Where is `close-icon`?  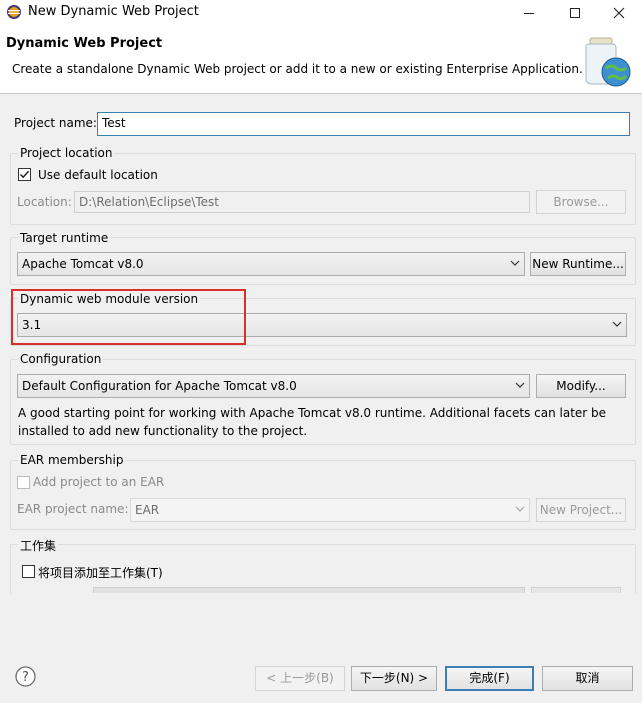
close-icon is located at coordinates (619, 13).